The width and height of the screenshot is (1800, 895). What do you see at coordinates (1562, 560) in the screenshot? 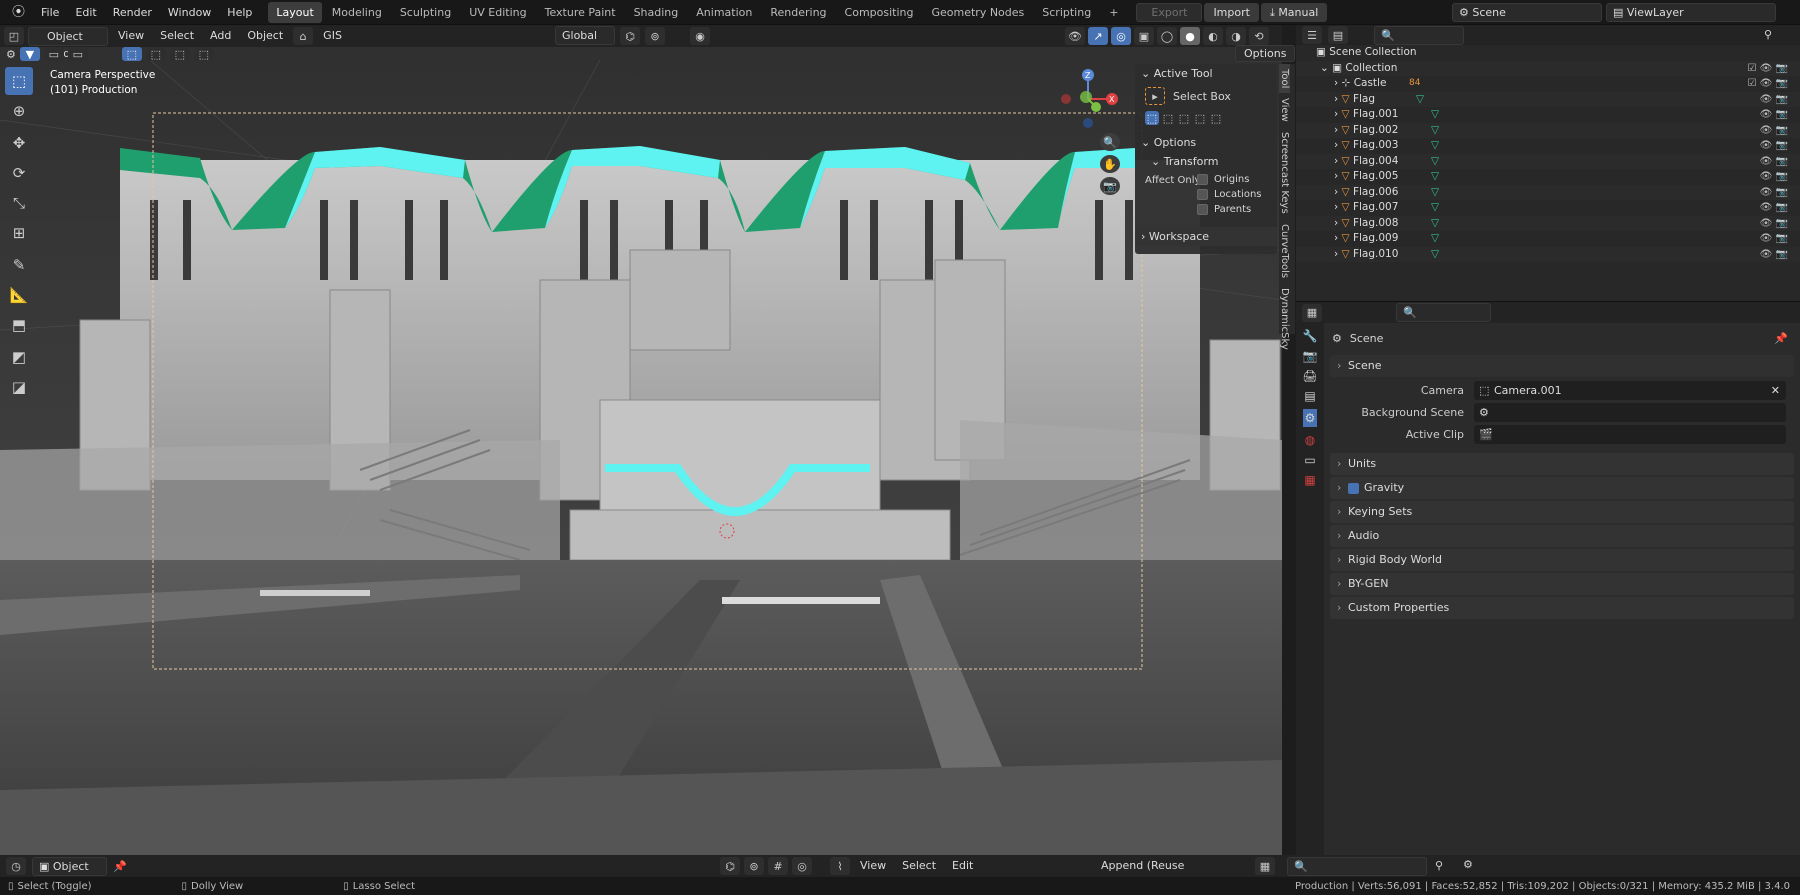
I see `rigid-body-panel-header: Rigid Body World` at bounding box center [1562, 560].